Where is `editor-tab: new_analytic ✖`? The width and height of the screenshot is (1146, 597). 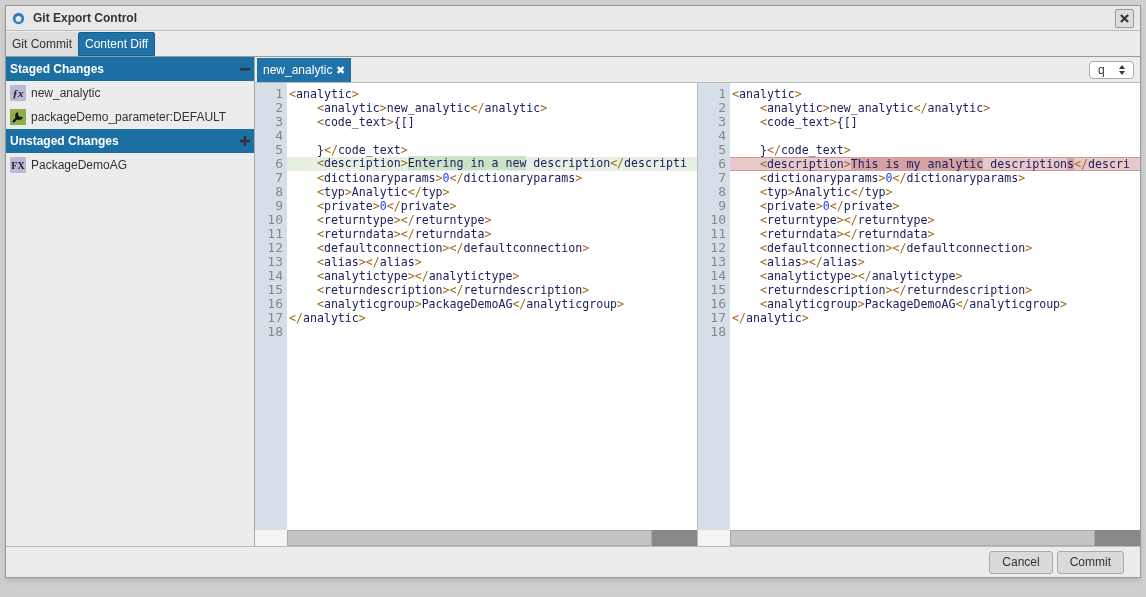 editor-tab: new_analytic ✖ is located at coordinates (304, 70).